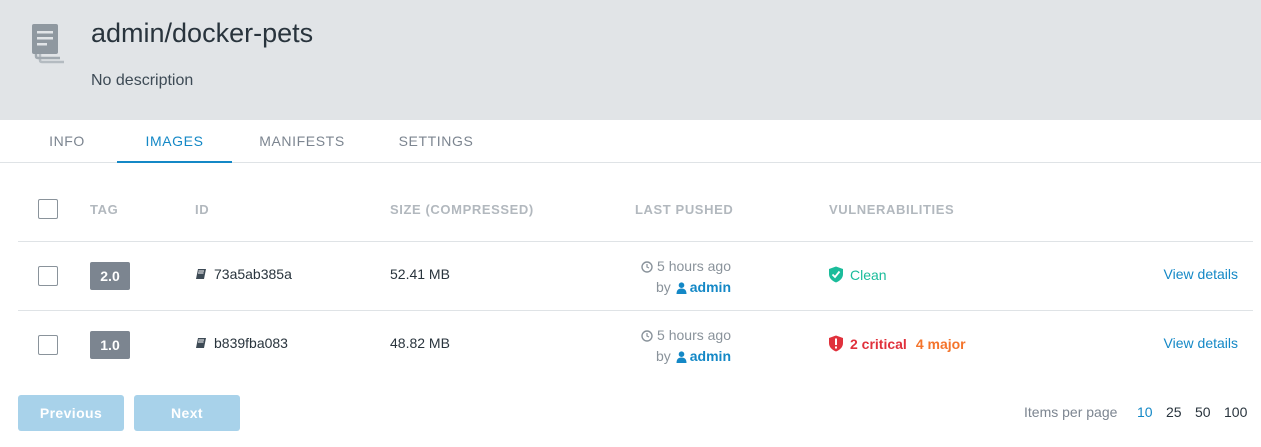 This screenshot has height=447, width=1261. Describe the element at coordinates (878, 343) in the screenshot. I see `critical-count: 2 critical` at that location.